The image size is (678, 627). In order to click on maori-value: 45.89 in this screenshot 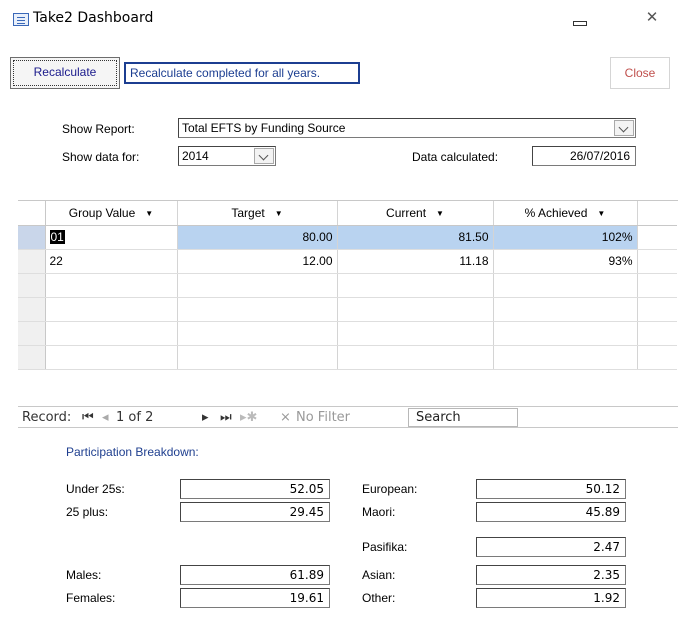, I will do `click(551, 512)`.